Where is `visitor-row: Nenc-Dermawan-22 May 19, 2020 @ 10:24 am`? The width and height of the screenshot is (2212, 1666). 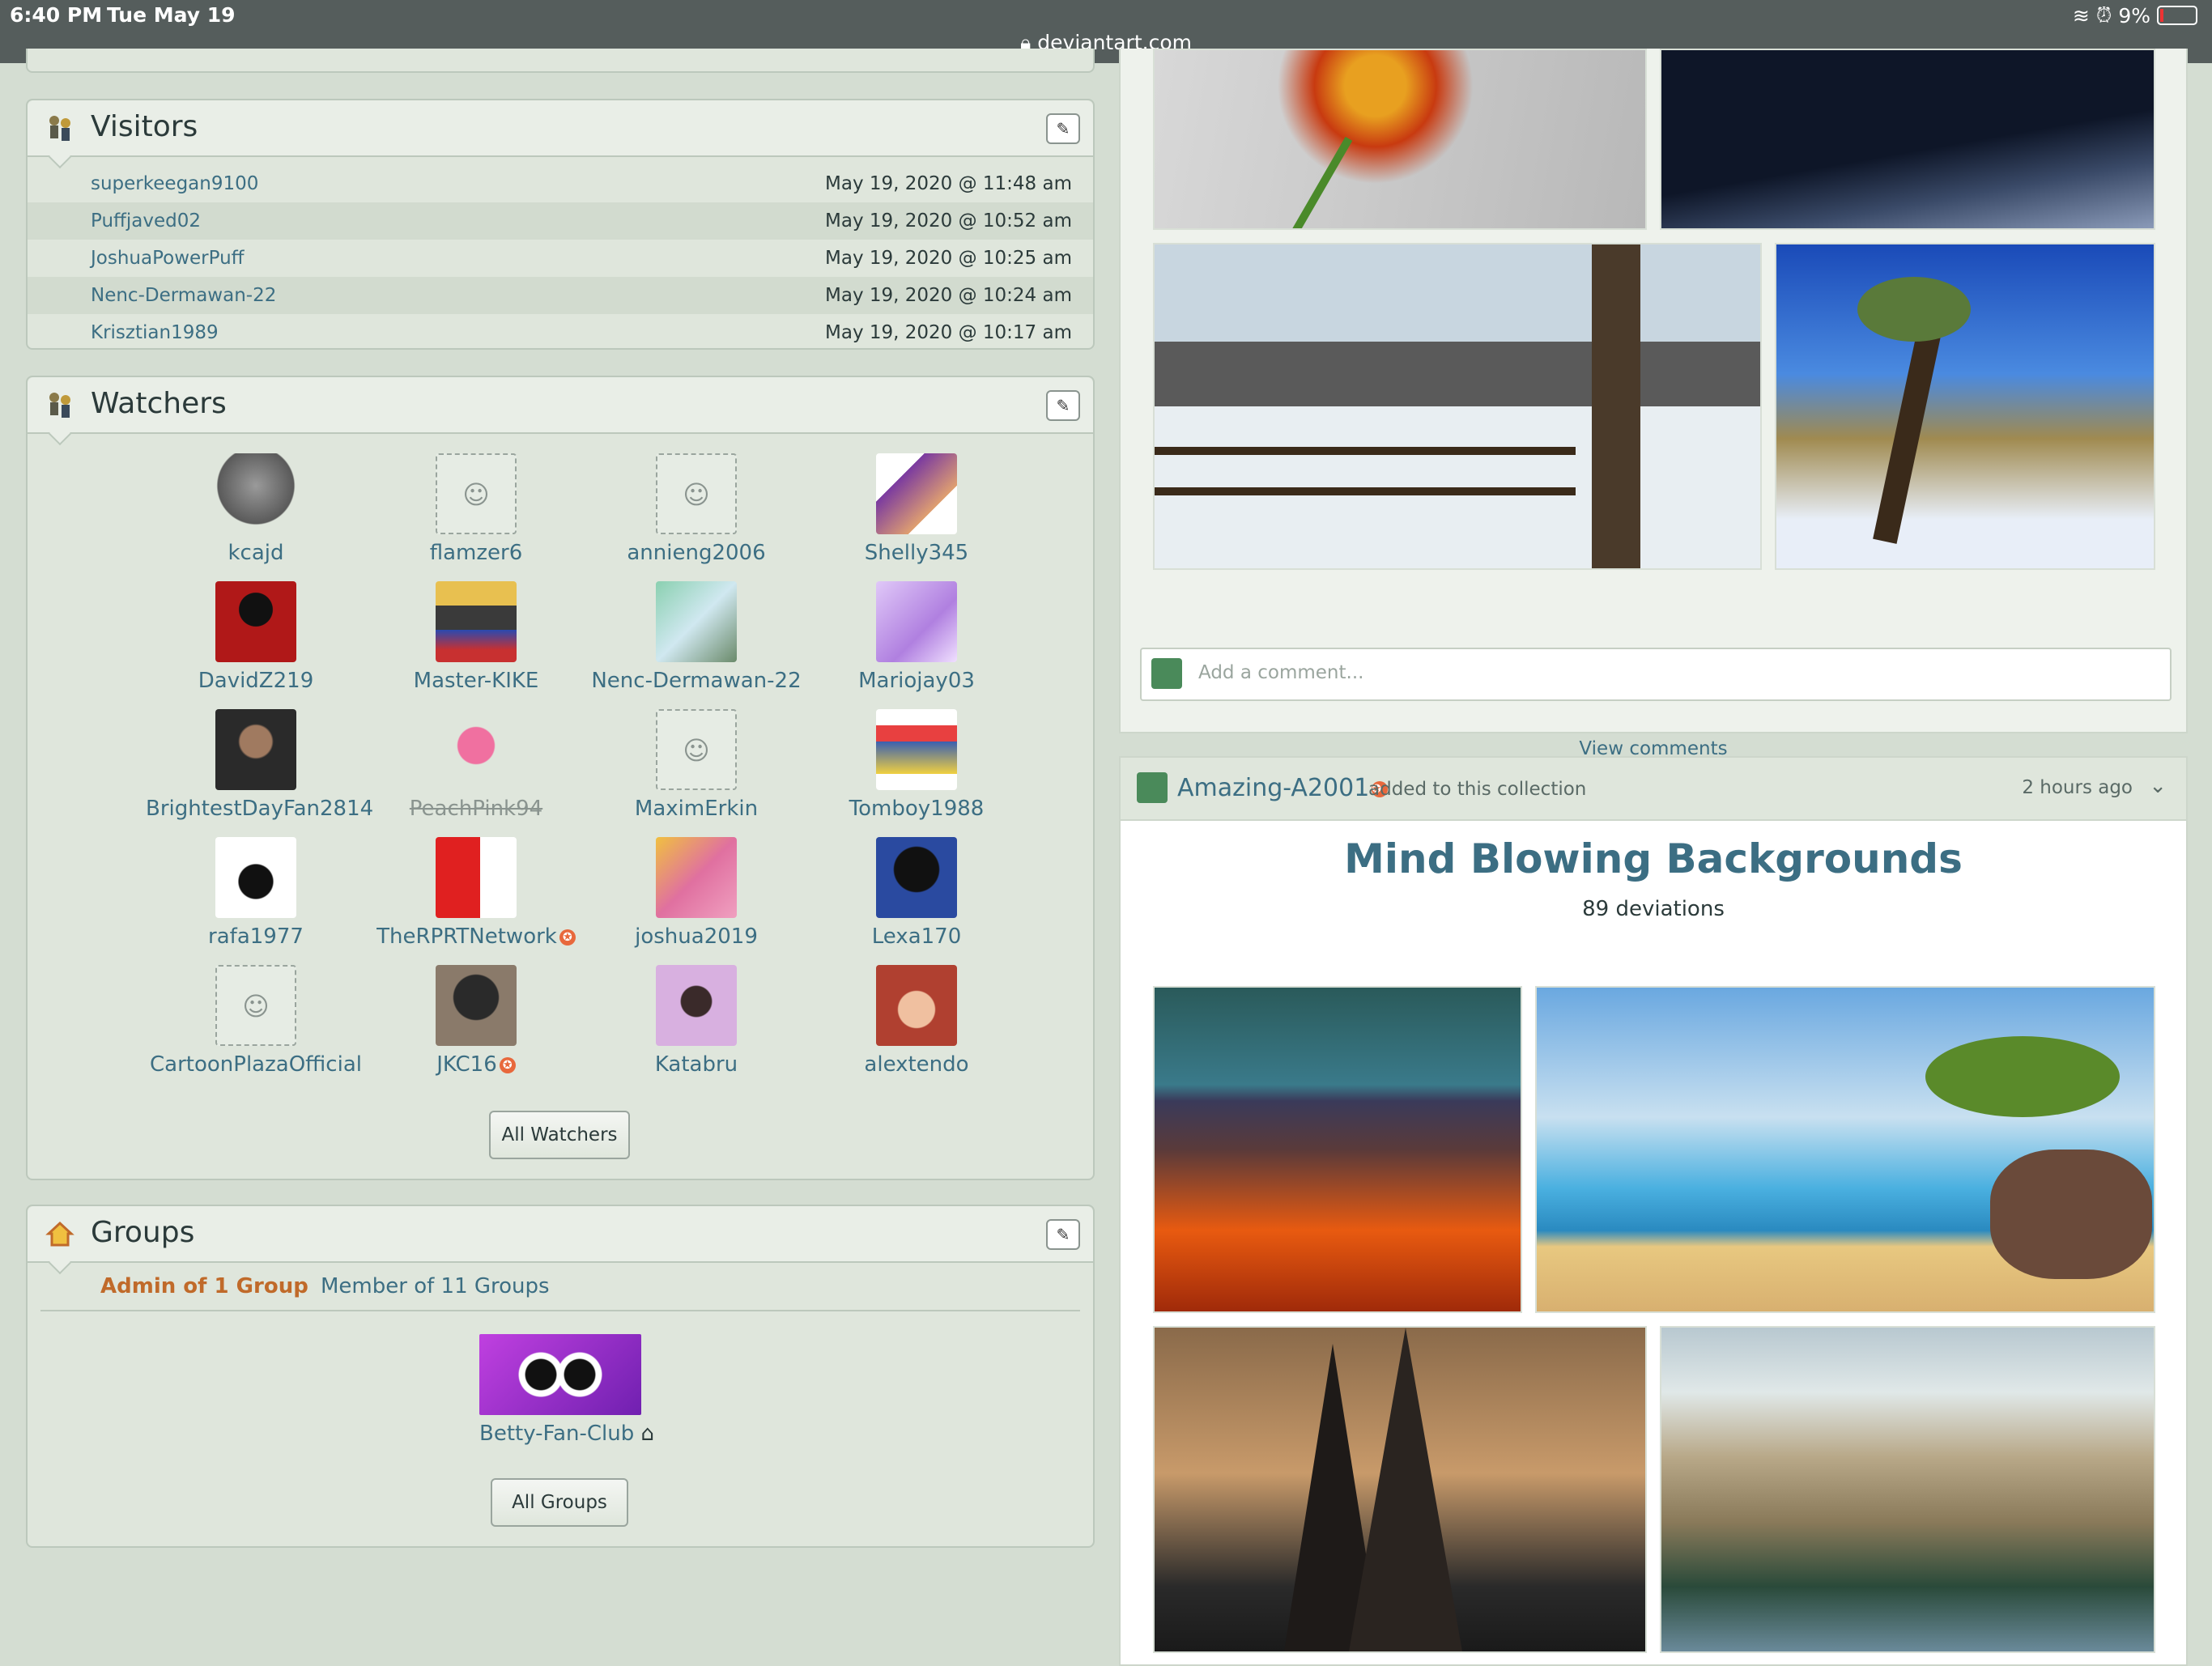 visitor-row: Nenc-Dermawan-22 May 19, 2020 @ 10:24 am is located at coordinates (560, 295).